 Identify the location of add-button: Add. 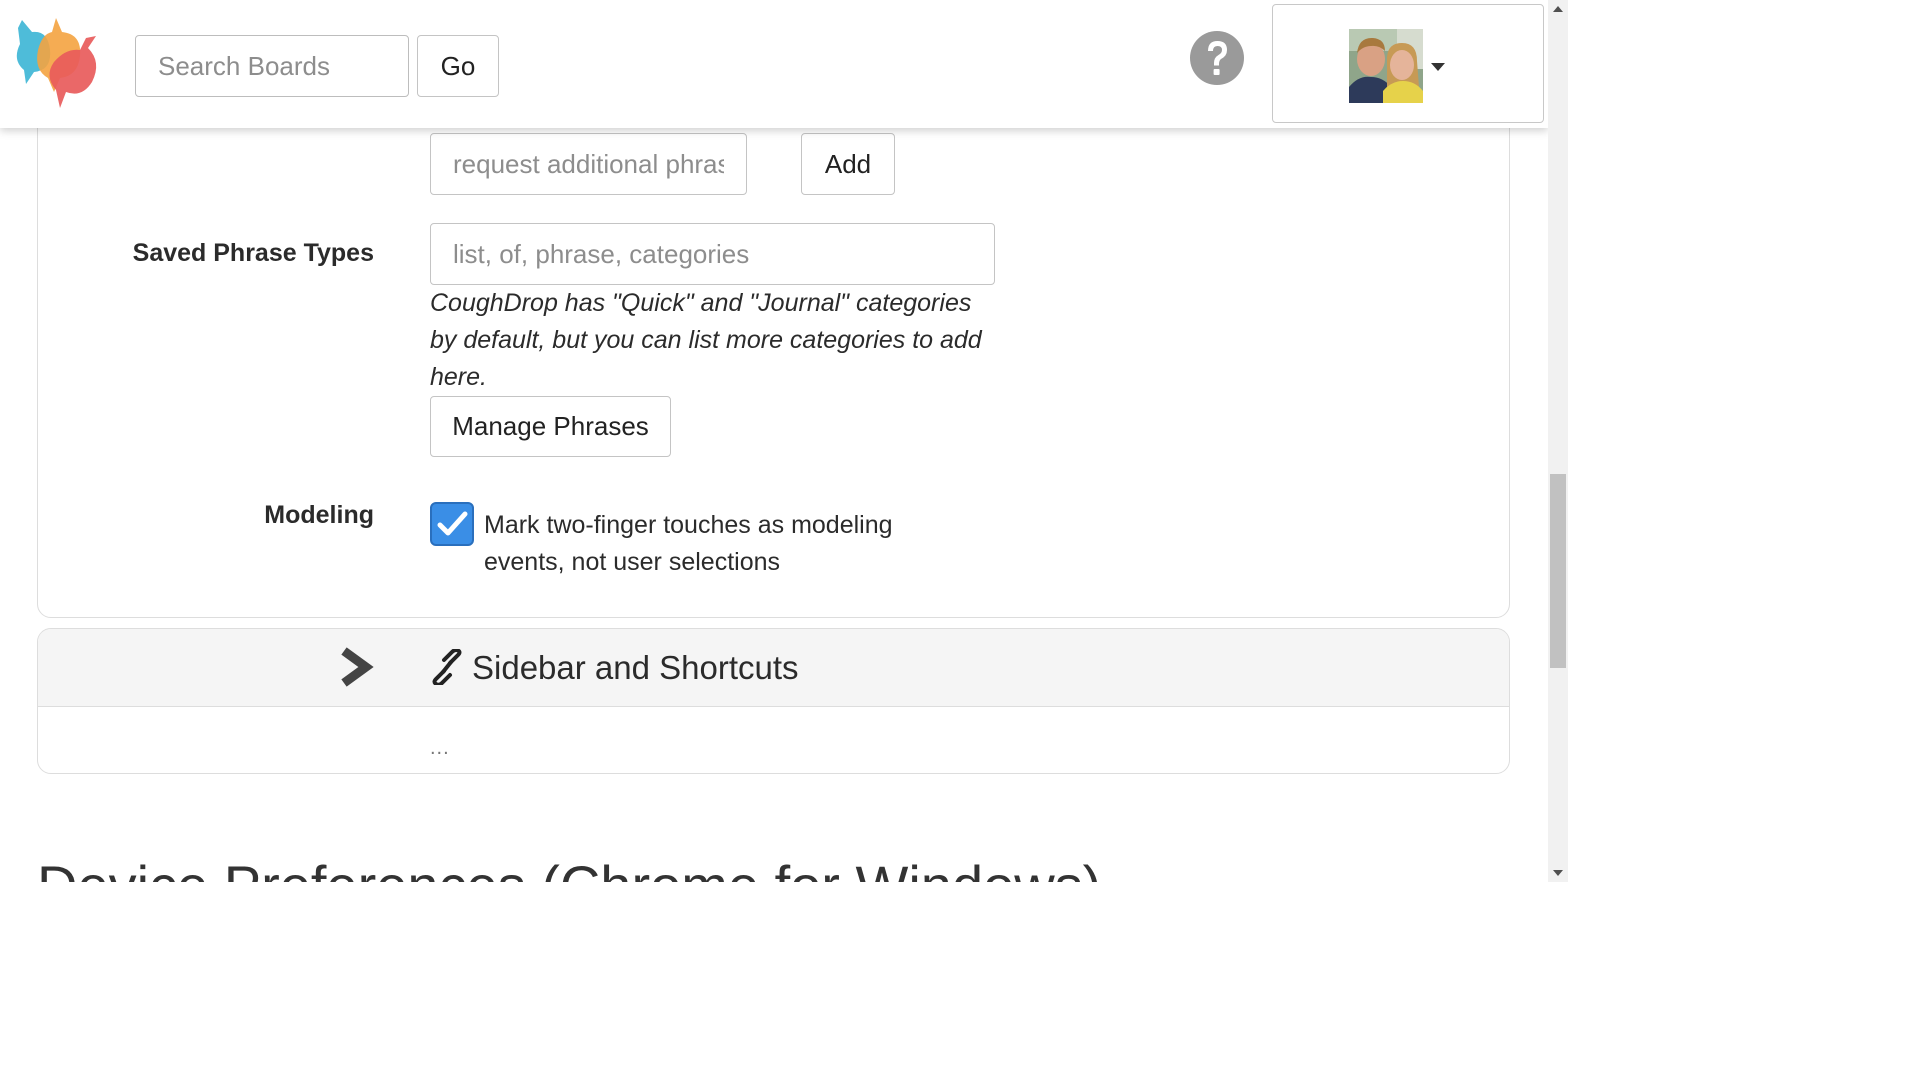
(848, 164).